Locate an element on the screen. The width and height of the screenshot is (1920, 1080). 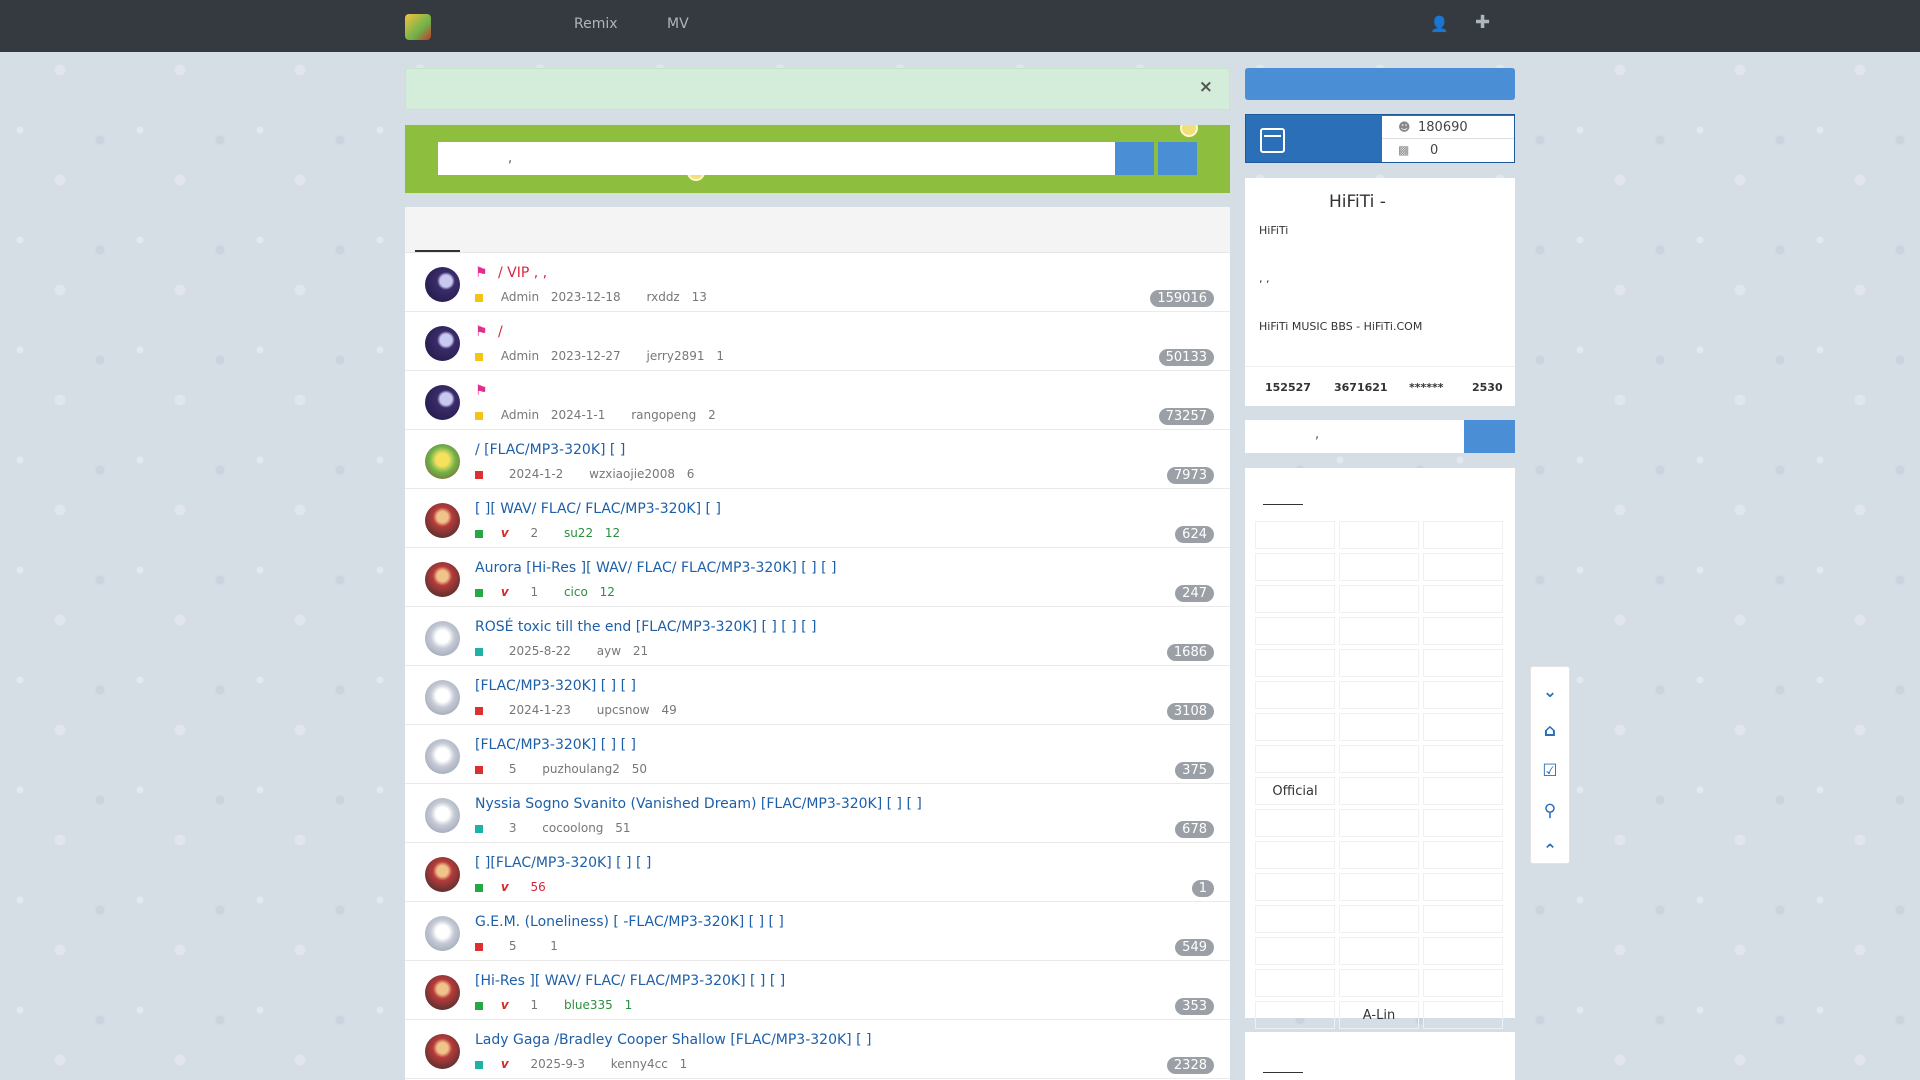
tag-item: Official is located at coordinates (1295, 791).